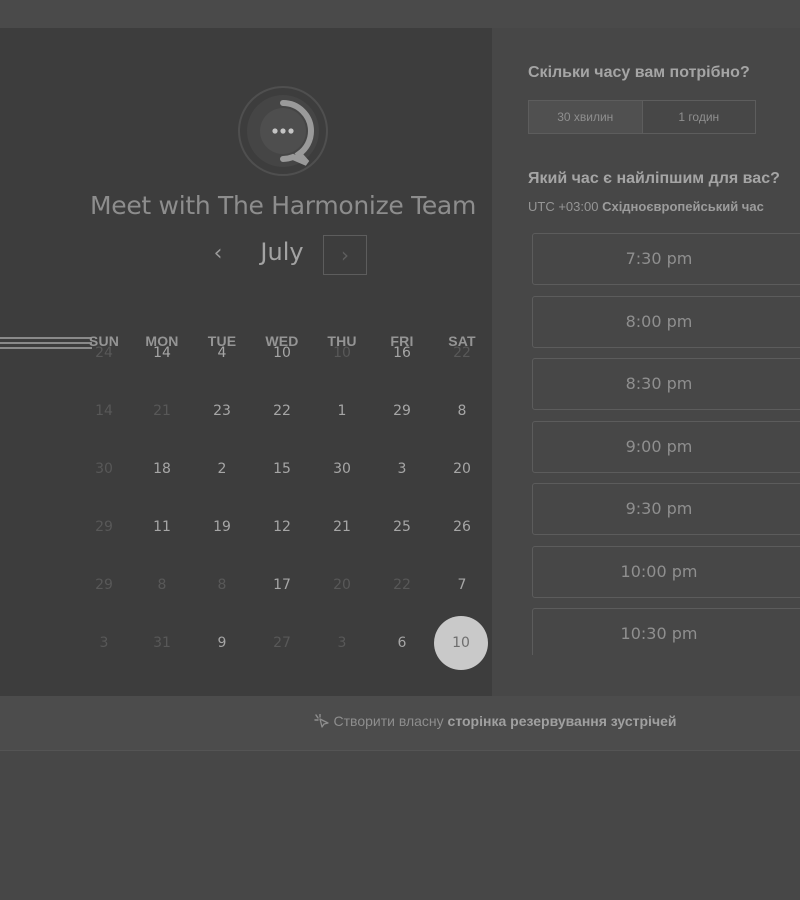 This screenshot has height=900, width=800. I want to click on duration-question: Скільки часу вам потрібно?, so click(639, 72).